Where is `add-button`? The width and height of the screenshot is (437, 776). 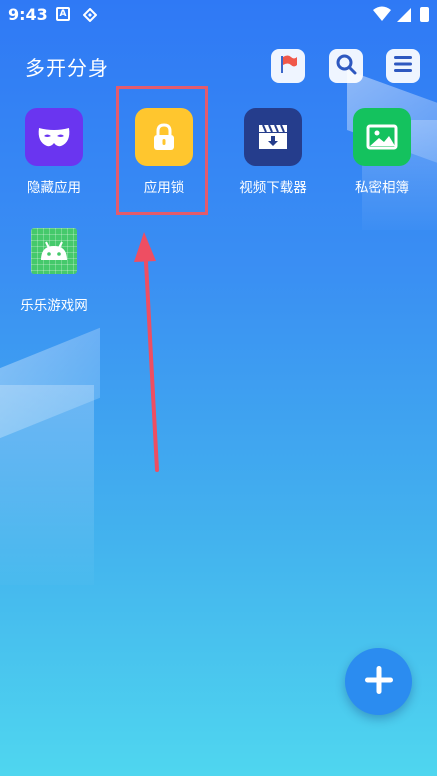 add-button is located at coordinates (378, 681).